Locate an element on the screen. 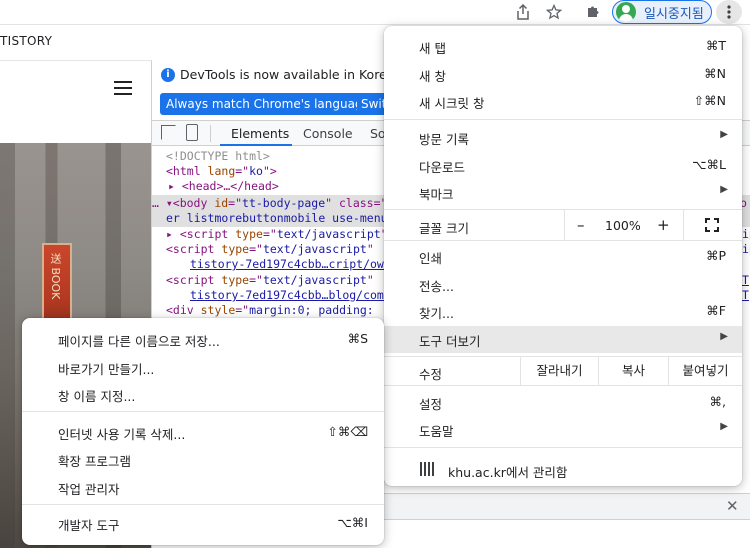  match-language-button: Always match Chrome's language is located at coordinates (268, 104).